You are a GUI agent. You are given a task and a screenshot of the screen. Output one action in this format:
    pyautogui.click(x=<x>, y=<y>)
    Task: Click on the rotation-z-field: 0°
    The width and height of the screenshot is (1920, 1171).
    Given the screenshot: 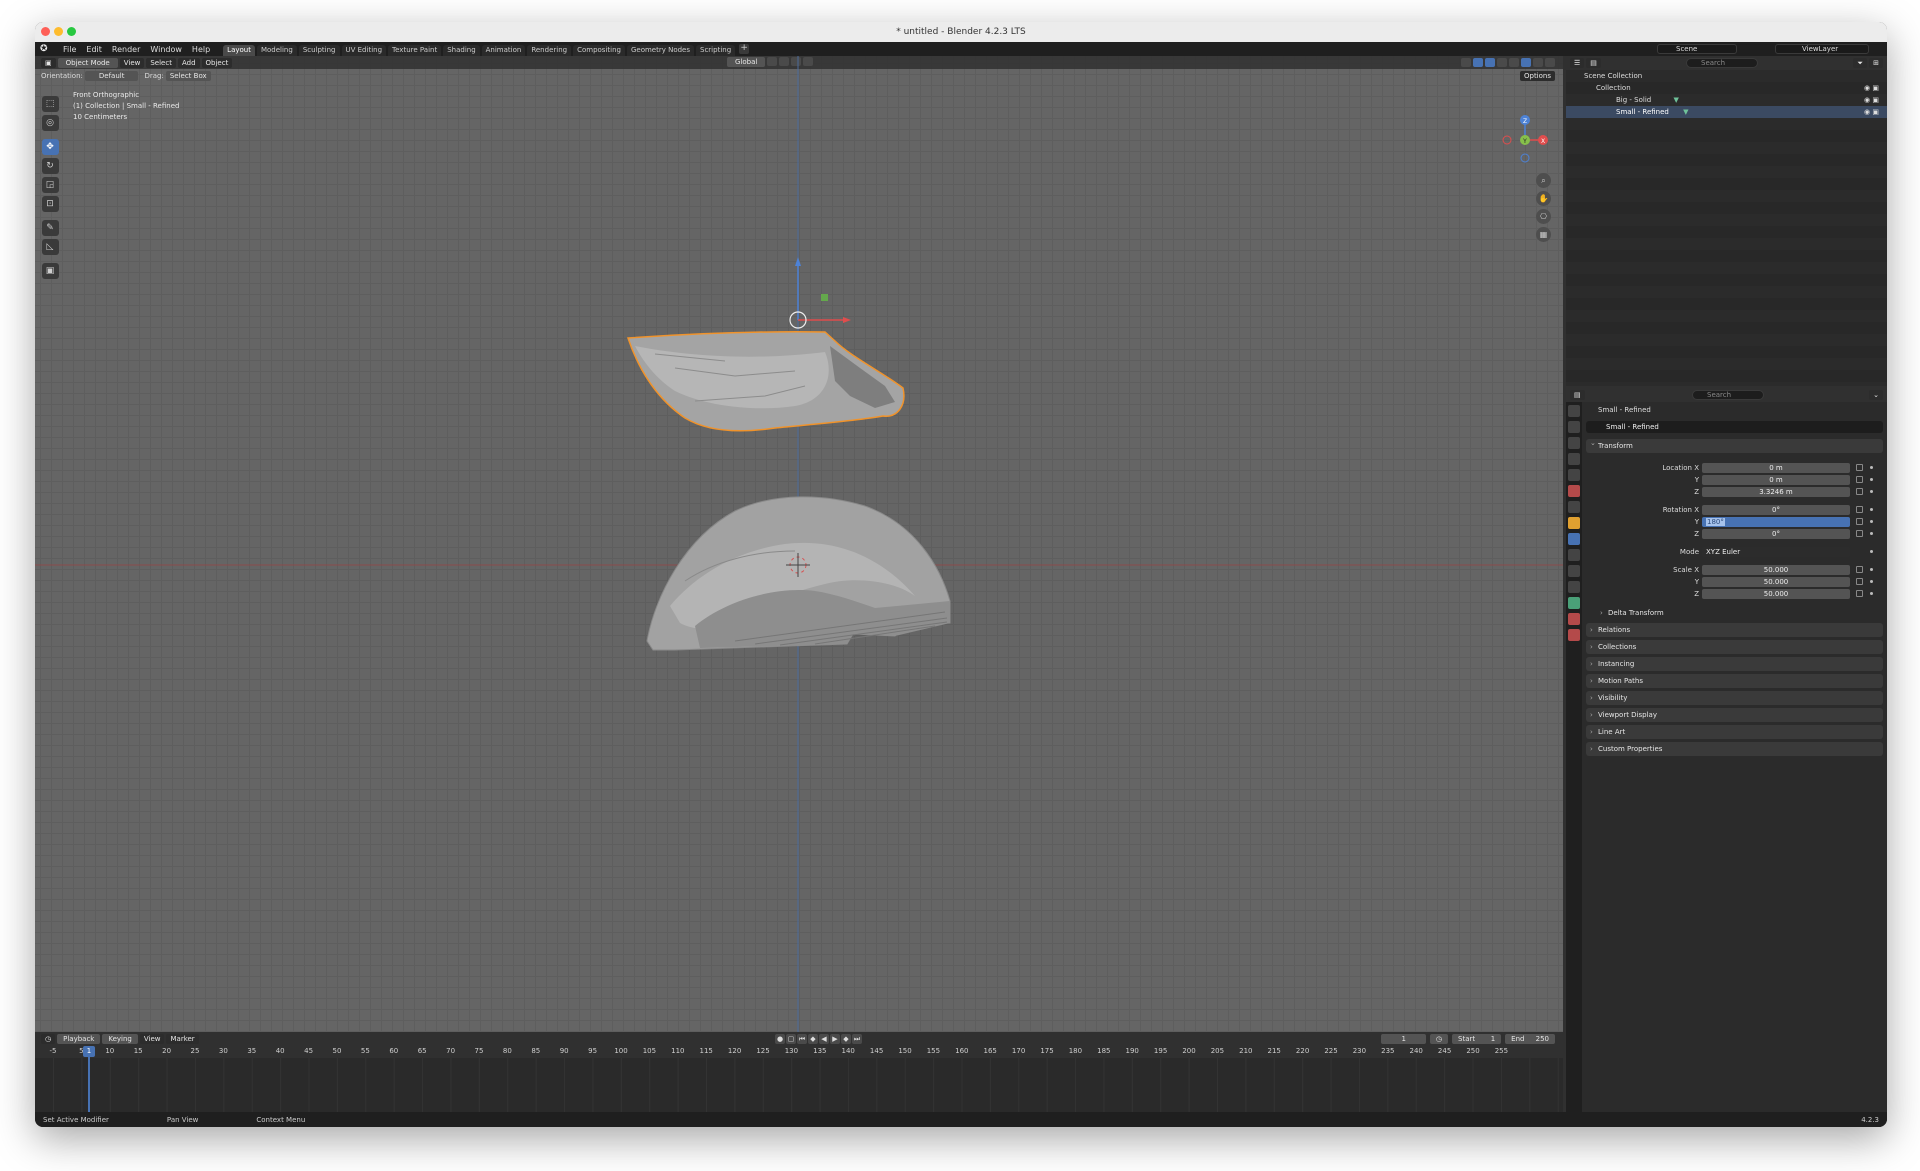 What is the action you would take?
    pyautogui.click(x=1776, y=534)
    